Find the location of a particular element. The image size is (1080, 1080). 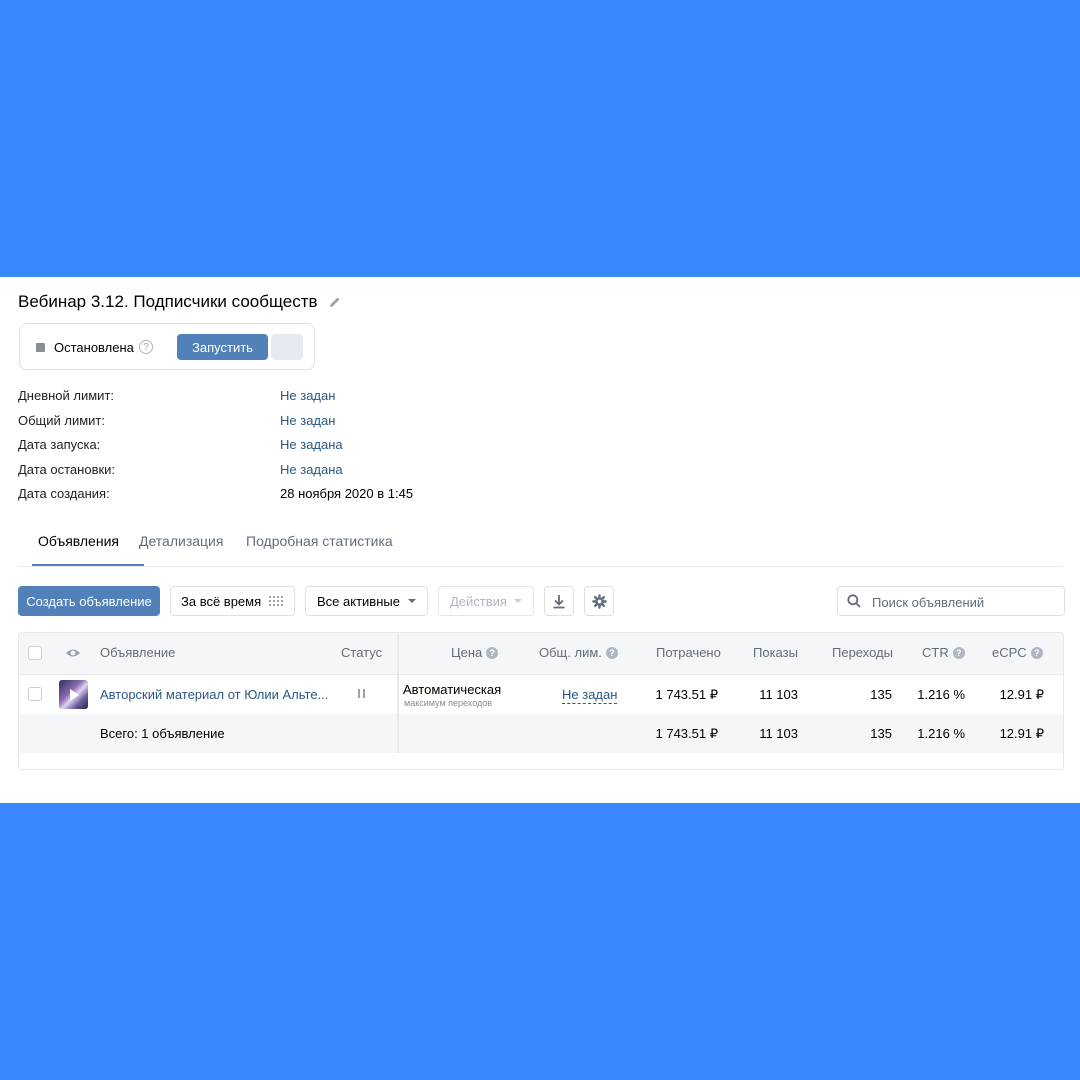

spent-value: 1 743.51 ₽ is located at coordinates (687, 694).